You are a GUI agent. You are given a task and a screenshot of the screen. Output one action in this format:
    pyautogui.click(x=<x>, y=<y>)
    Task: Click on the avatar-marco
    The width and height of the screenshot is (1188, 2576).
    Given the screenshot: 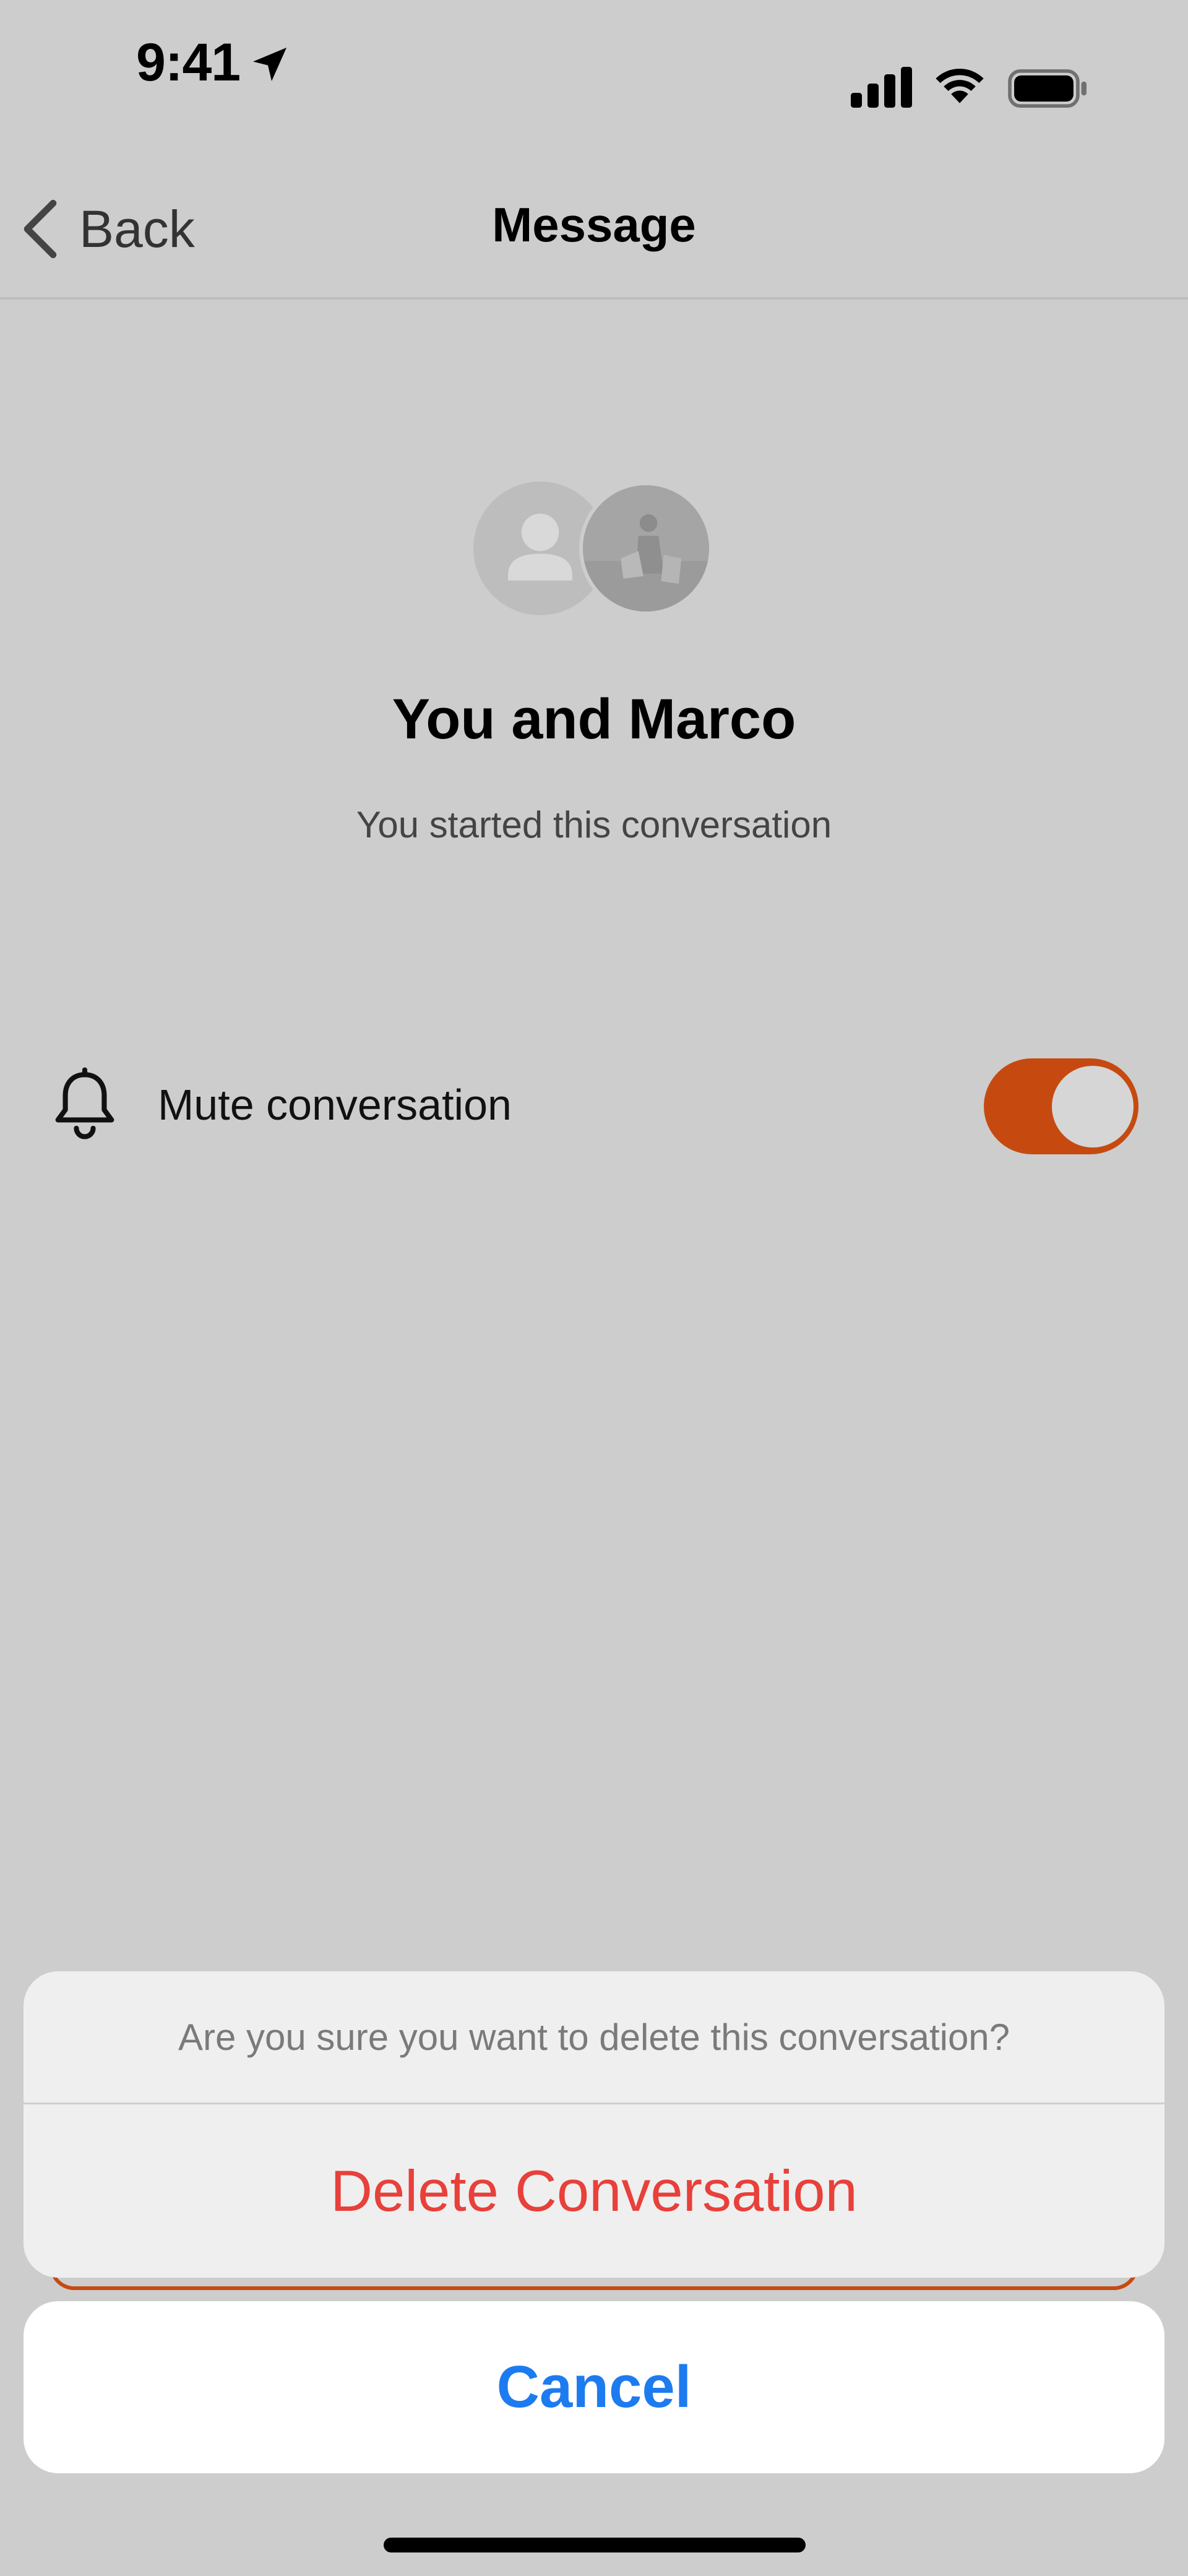 What is the action you would take?
    pyautogui.click(x=646, y=548)
    